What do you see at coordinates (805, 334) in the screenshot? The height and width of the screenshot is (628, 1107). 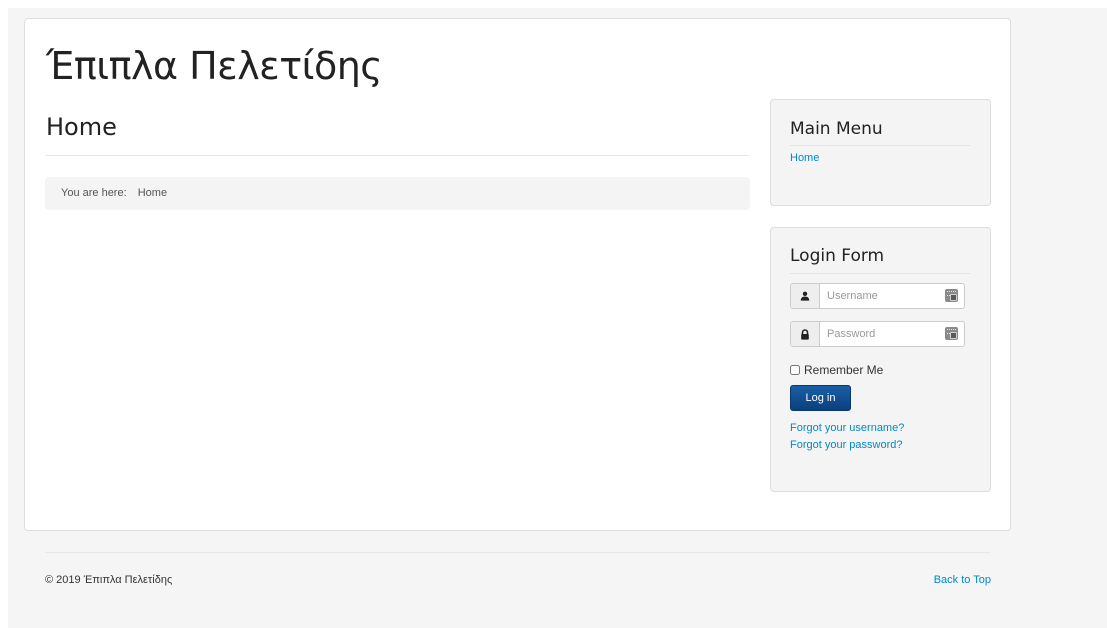 I see `lock-icon` at bounding box center [805, 334].